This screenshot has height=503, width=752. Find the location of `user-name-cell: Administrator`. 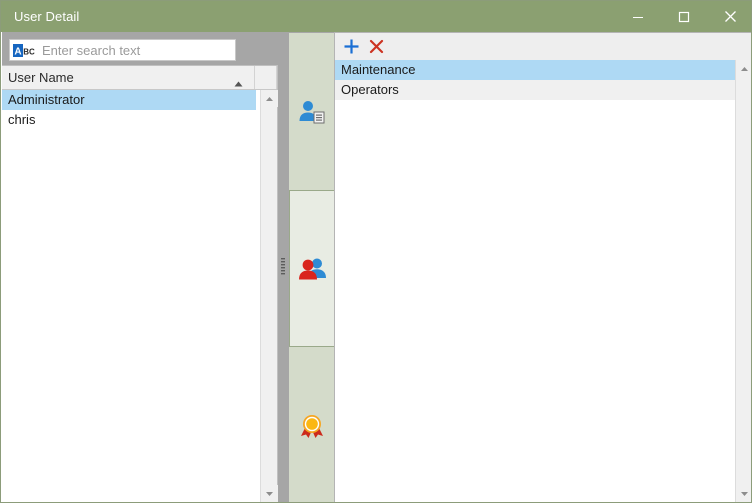

user-name-cell: Administrator is located at coordinates (46, 99).